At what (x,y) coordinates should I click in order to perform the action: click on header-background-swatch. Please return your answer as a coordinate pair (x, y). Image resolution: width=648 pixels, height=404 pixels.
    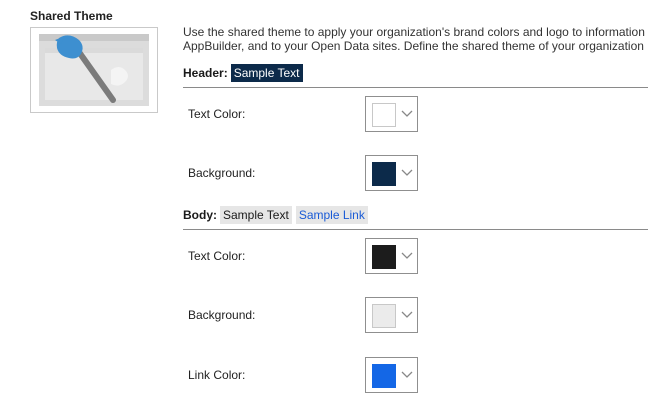
    Looking at the image, I should click on (384, 174).